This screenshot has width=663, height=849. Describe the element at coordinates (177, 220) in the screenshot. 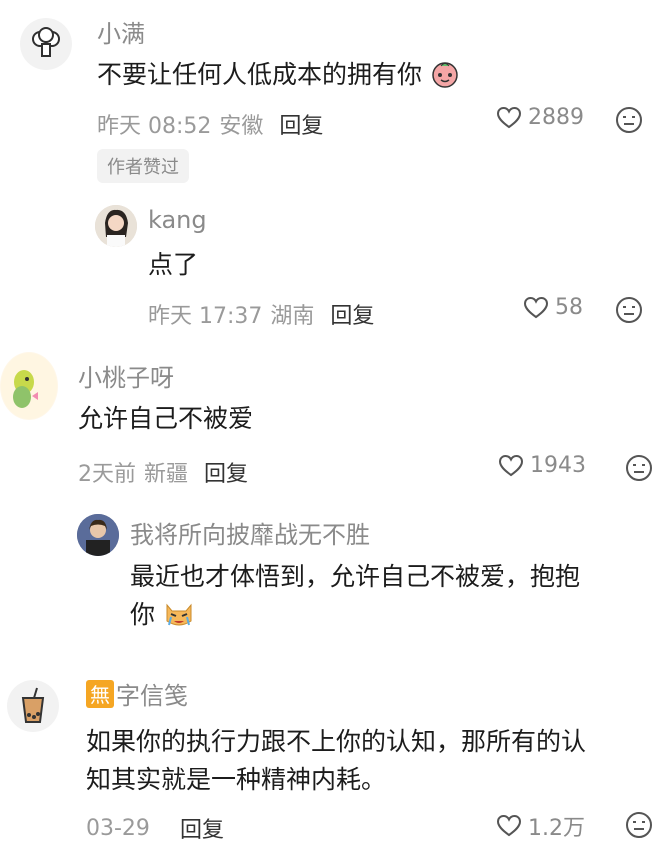

I see `reply-author: kang` at that location.